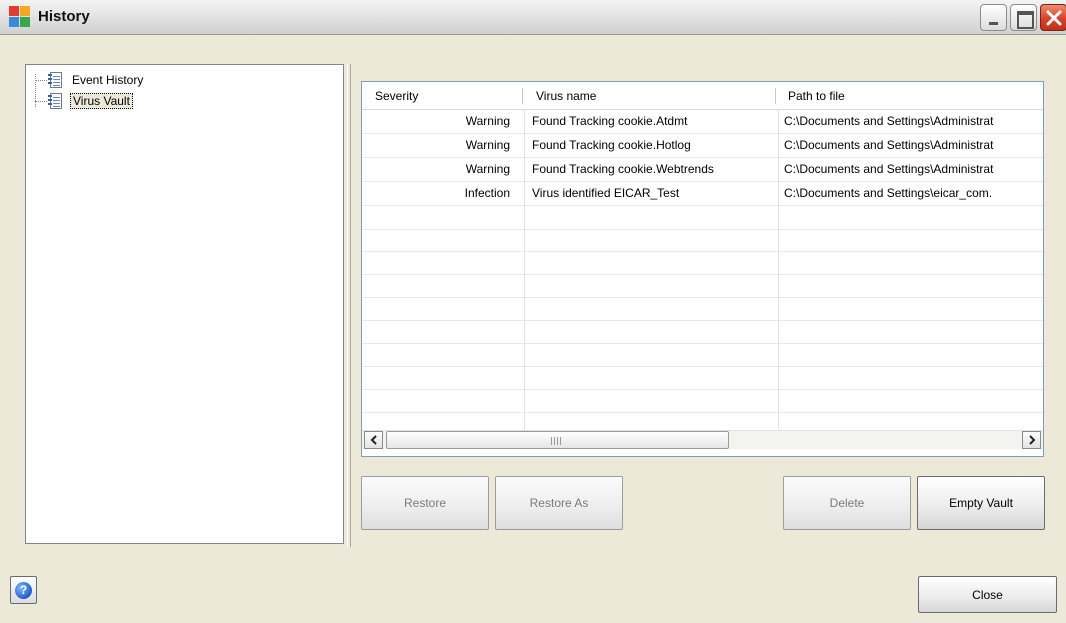  Describe the element at coordinates (396, 96) in the screenshot. I see `column-header-severity: Severity` at that location.